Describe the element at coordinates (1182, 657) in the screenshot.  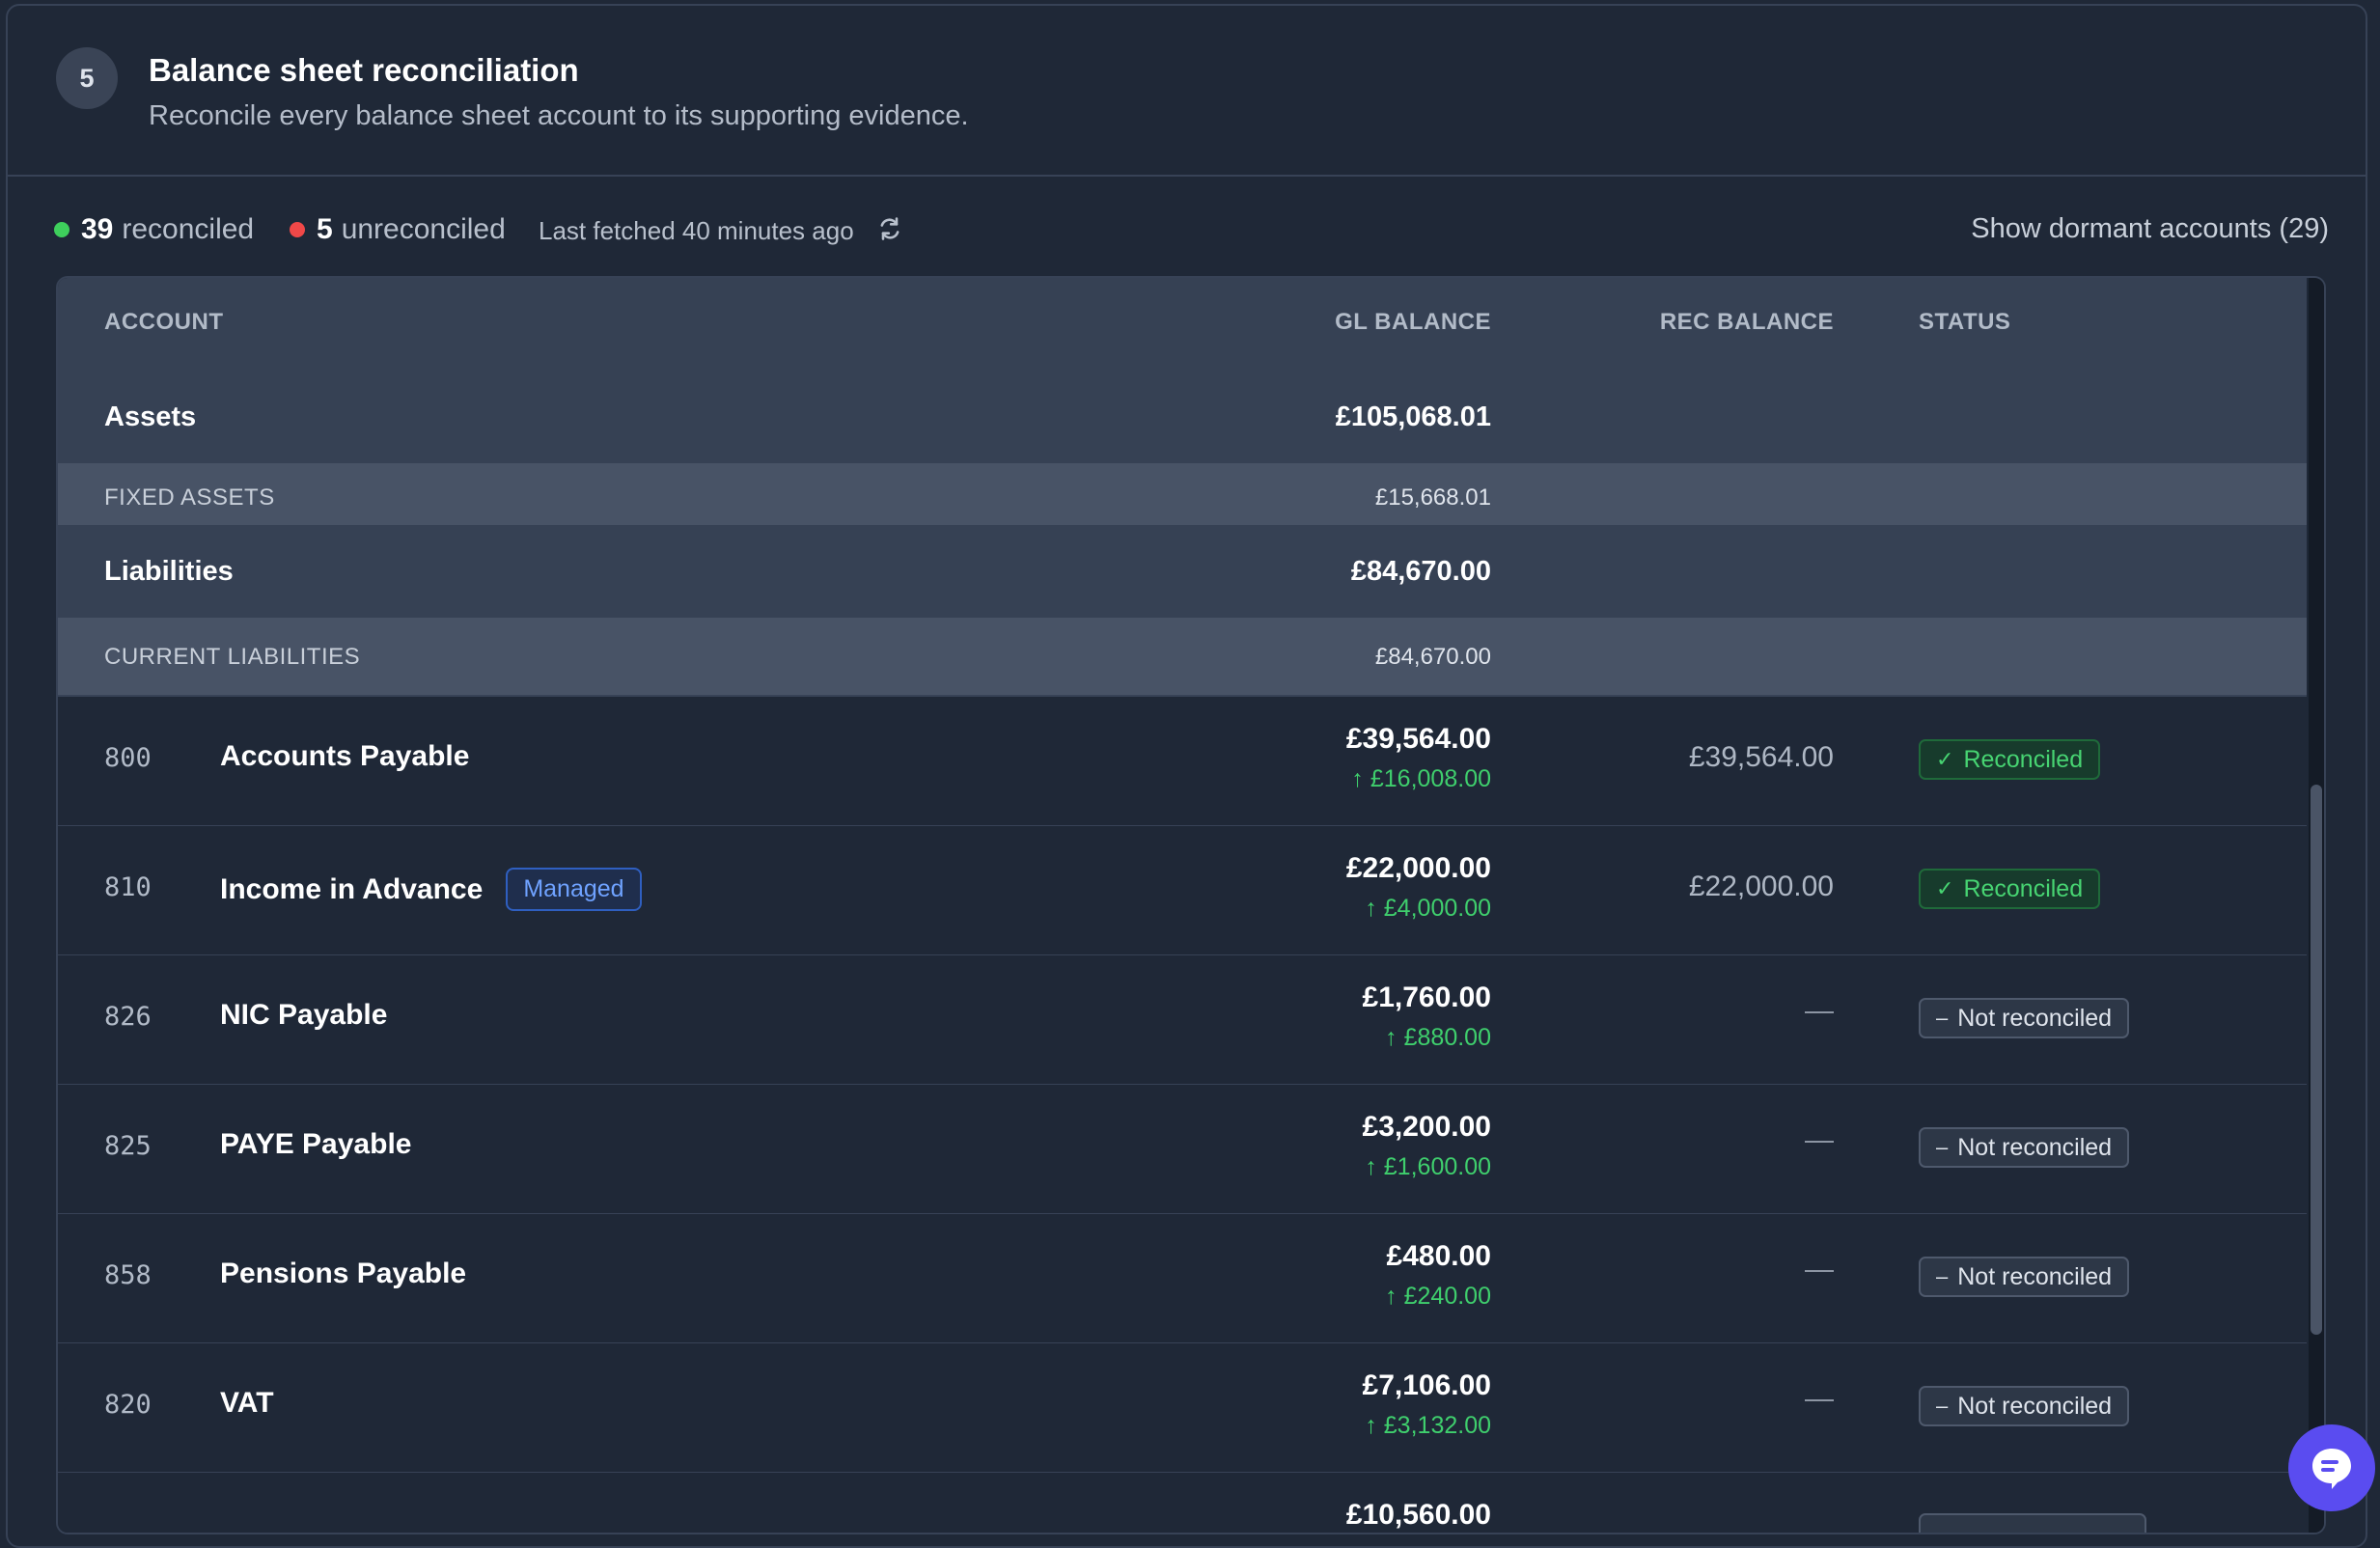
I see `subgroup-row-current-liabilities: CURRENT LIABILITIES £84,670.00` at that location.